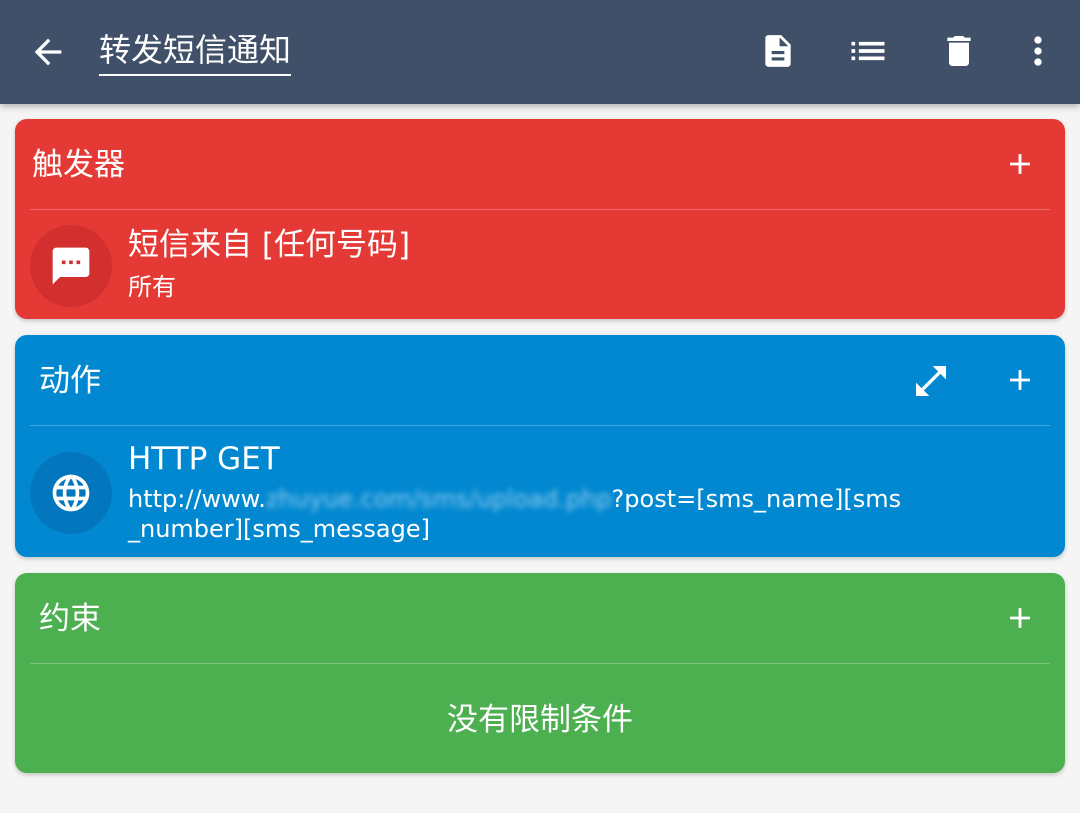  What do you see at coordinates (204, 459) in the screenshot?
I see `action-item-title: HTTP GET` at bounding box center [204, 459].